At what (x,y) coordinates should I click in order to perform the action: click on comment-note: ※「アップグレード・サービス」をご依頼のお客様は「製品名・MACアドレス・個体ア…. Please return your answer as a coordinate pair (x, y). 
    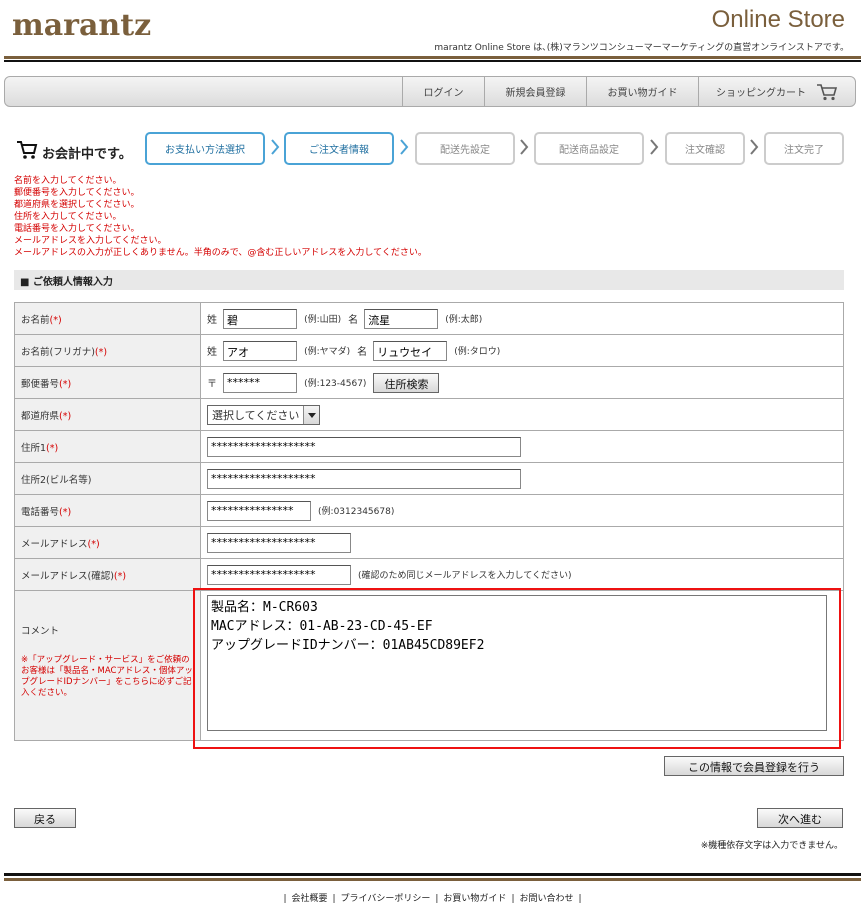
    Looking at the image, I should click on (107, 676).